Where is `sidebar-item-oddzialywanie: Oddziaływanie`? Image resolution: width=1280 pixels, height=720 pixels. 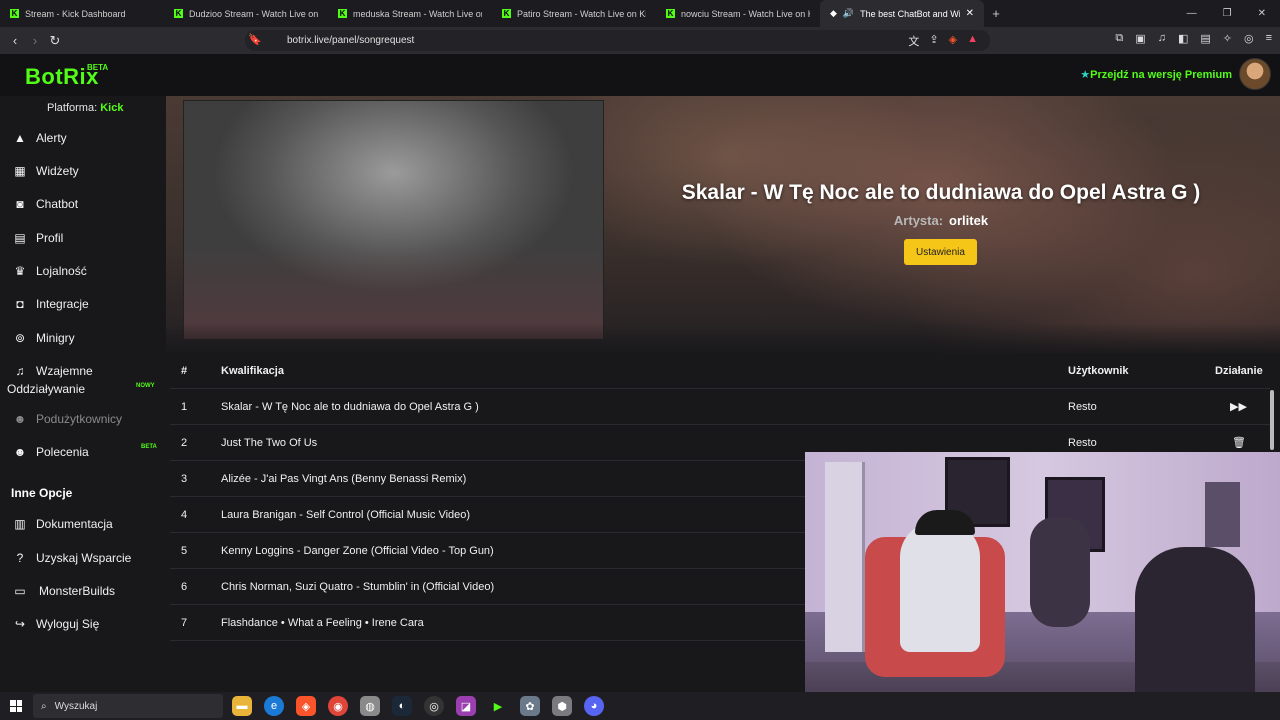 sidebar-item-oddzialywanie: Oddziaływanie is located at coordinates (46, 389).